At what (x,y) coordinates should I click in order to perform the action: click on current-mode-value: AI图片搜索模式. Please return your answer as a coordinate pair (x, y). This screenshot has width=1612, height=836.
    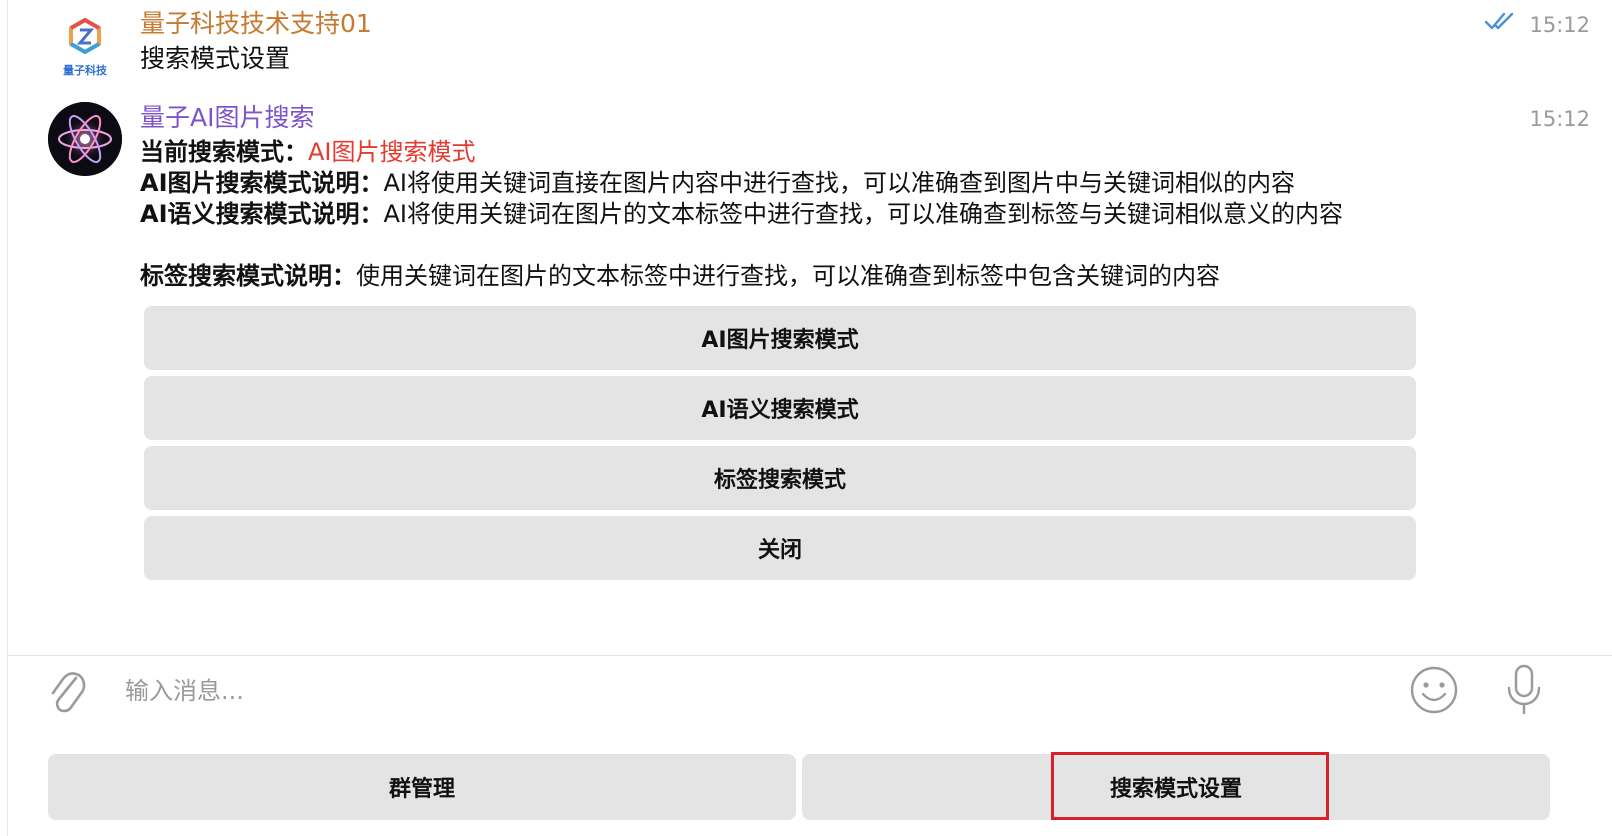
    Looking at the image, I should click on (392, 152).